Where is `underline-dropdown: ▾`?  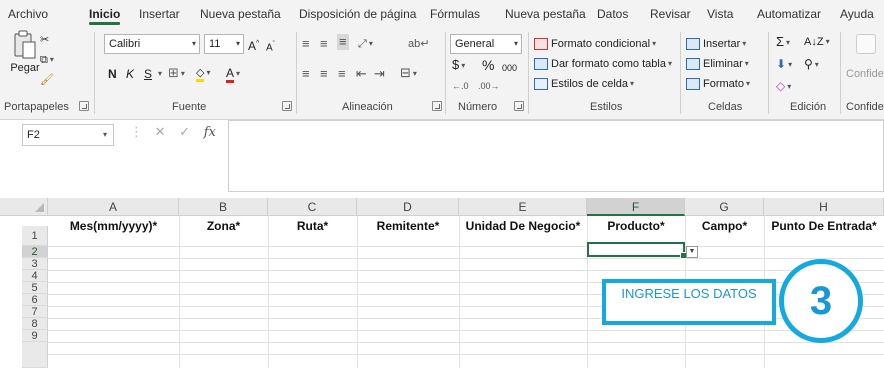
underline-dropdown: ▾ is located at coordinates (159, 74).